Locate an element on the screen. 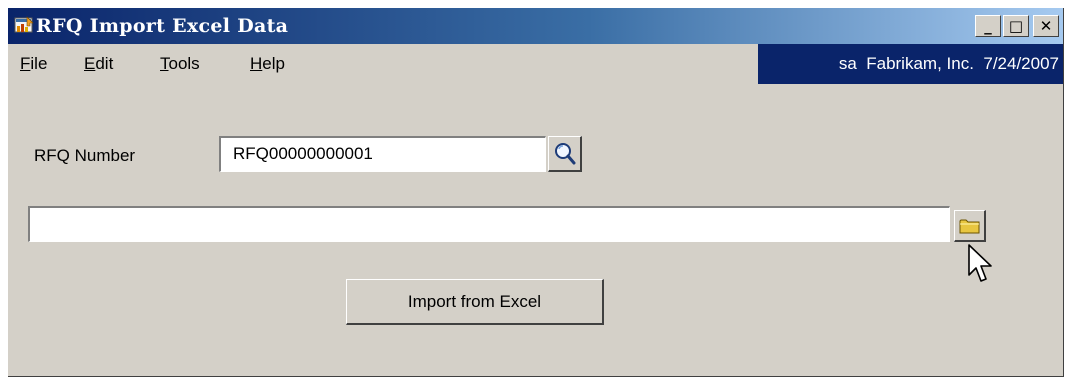 This screenshot has height=381, width=1068. menu-help-accel: H is located at coordinates (256, 63).